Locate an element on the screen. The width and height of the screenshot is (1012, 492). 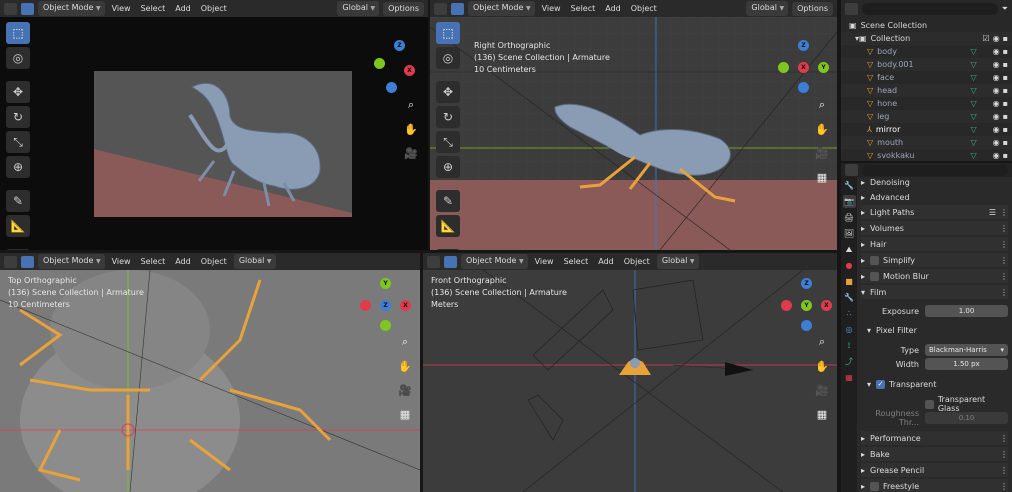
camera-view-icon: 🎥 is located at coordinates (411, 153).